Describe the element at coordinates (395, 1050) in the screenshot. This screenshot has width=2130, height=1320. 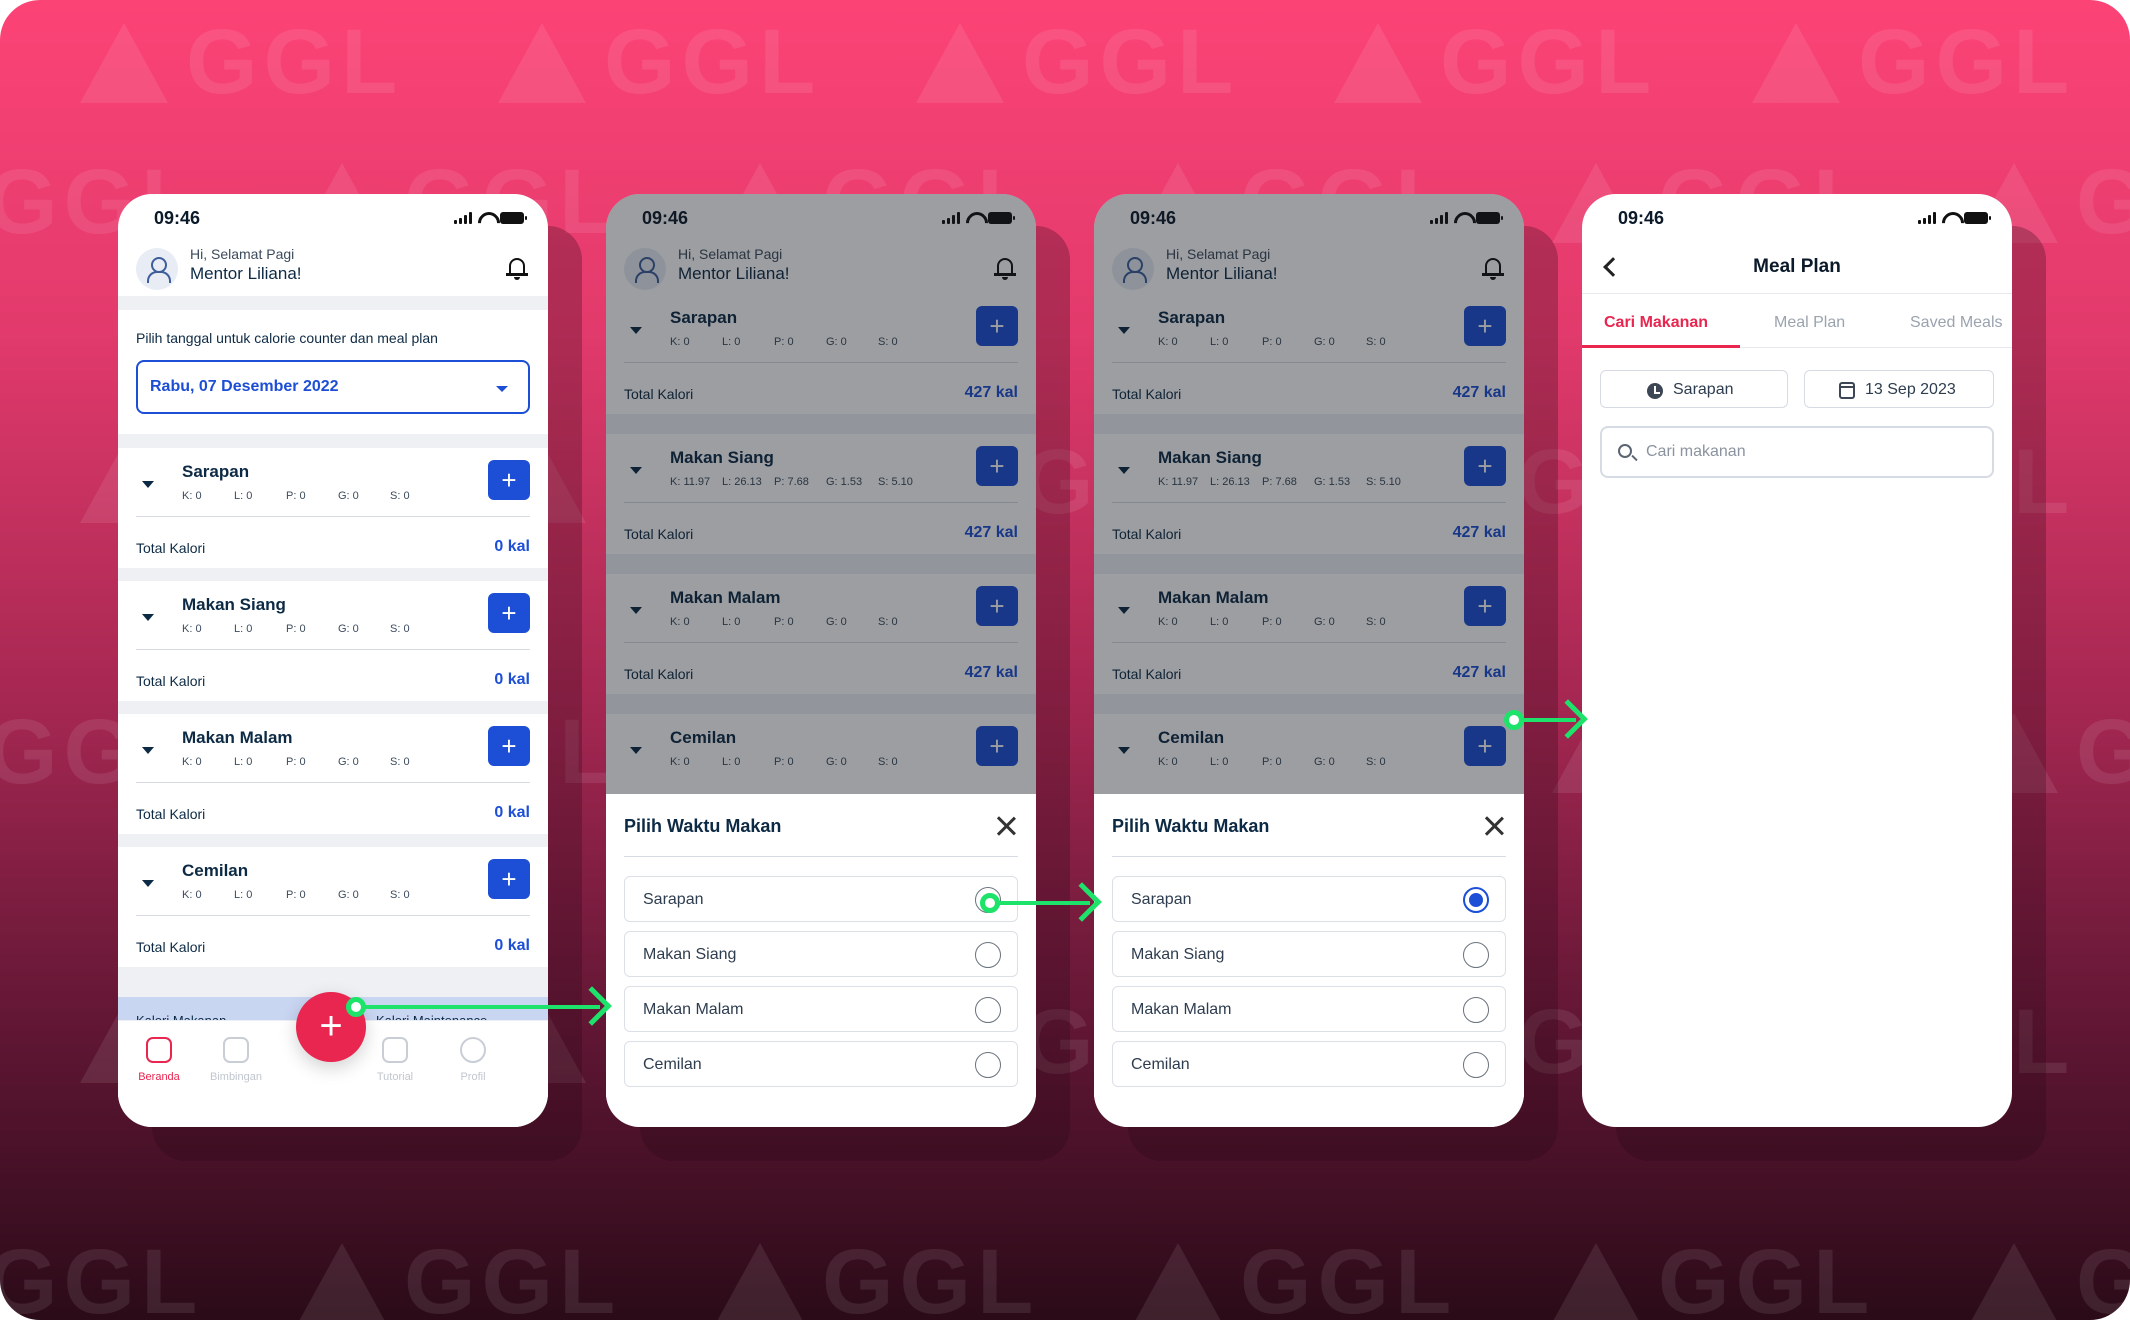
I see `bookmark-icon` at that location.